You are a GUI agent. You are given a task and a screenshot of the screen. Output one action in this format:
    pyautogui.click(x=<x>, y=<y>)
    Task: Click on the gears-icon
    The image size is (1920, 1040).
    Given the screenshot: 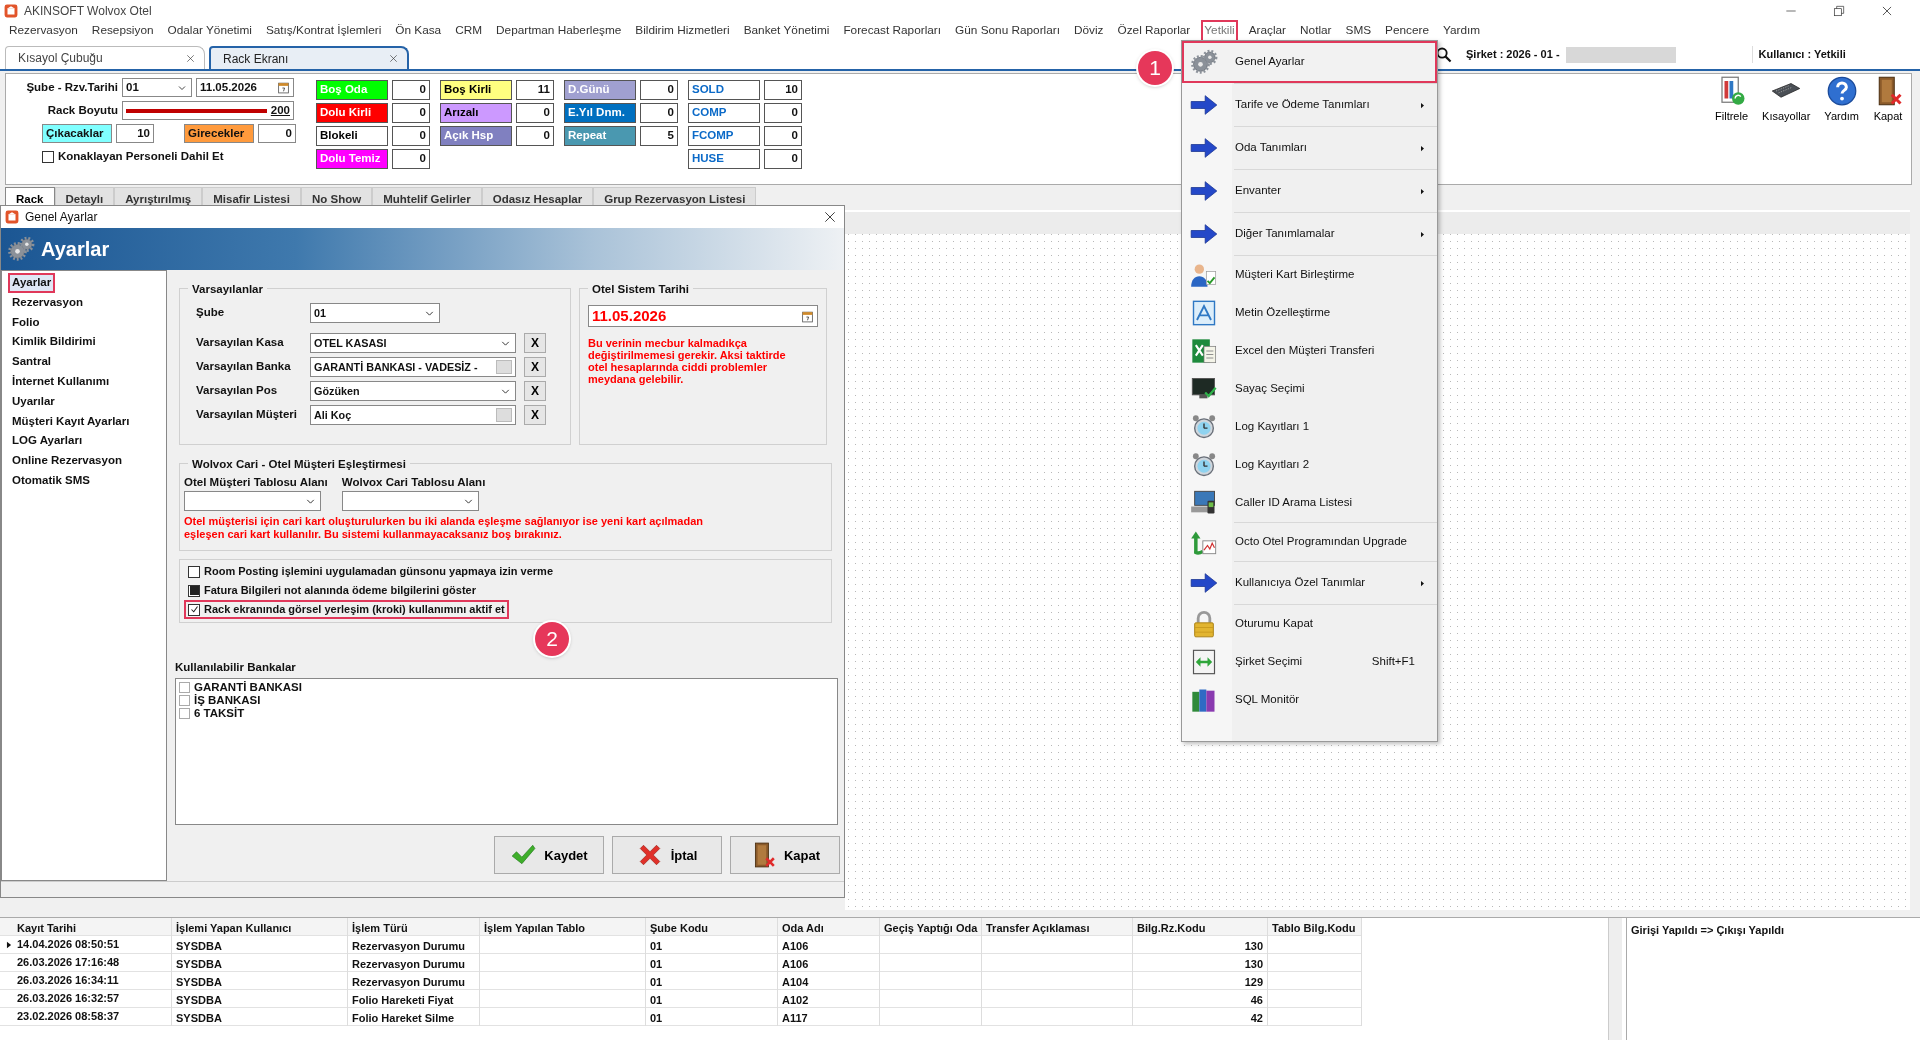 What is the action you would take?
    pyautogui.click(x=1204, y=62)
    